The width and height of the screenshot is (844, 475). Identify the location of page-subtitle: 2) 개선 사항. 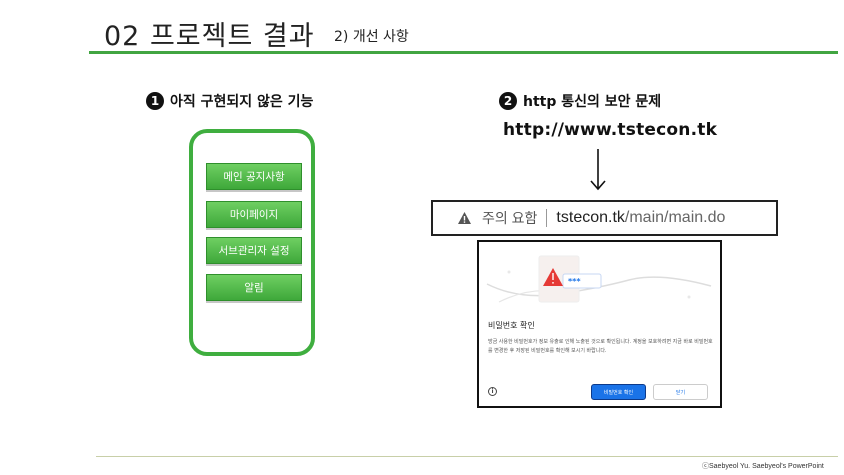
(371, 37).